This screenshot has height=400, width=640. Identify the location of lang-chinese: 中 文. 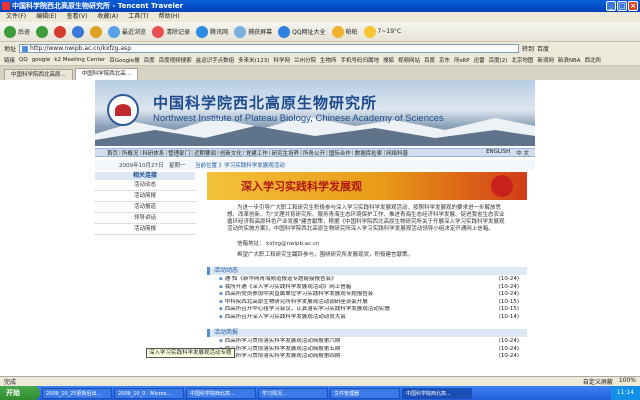
(522, 153).